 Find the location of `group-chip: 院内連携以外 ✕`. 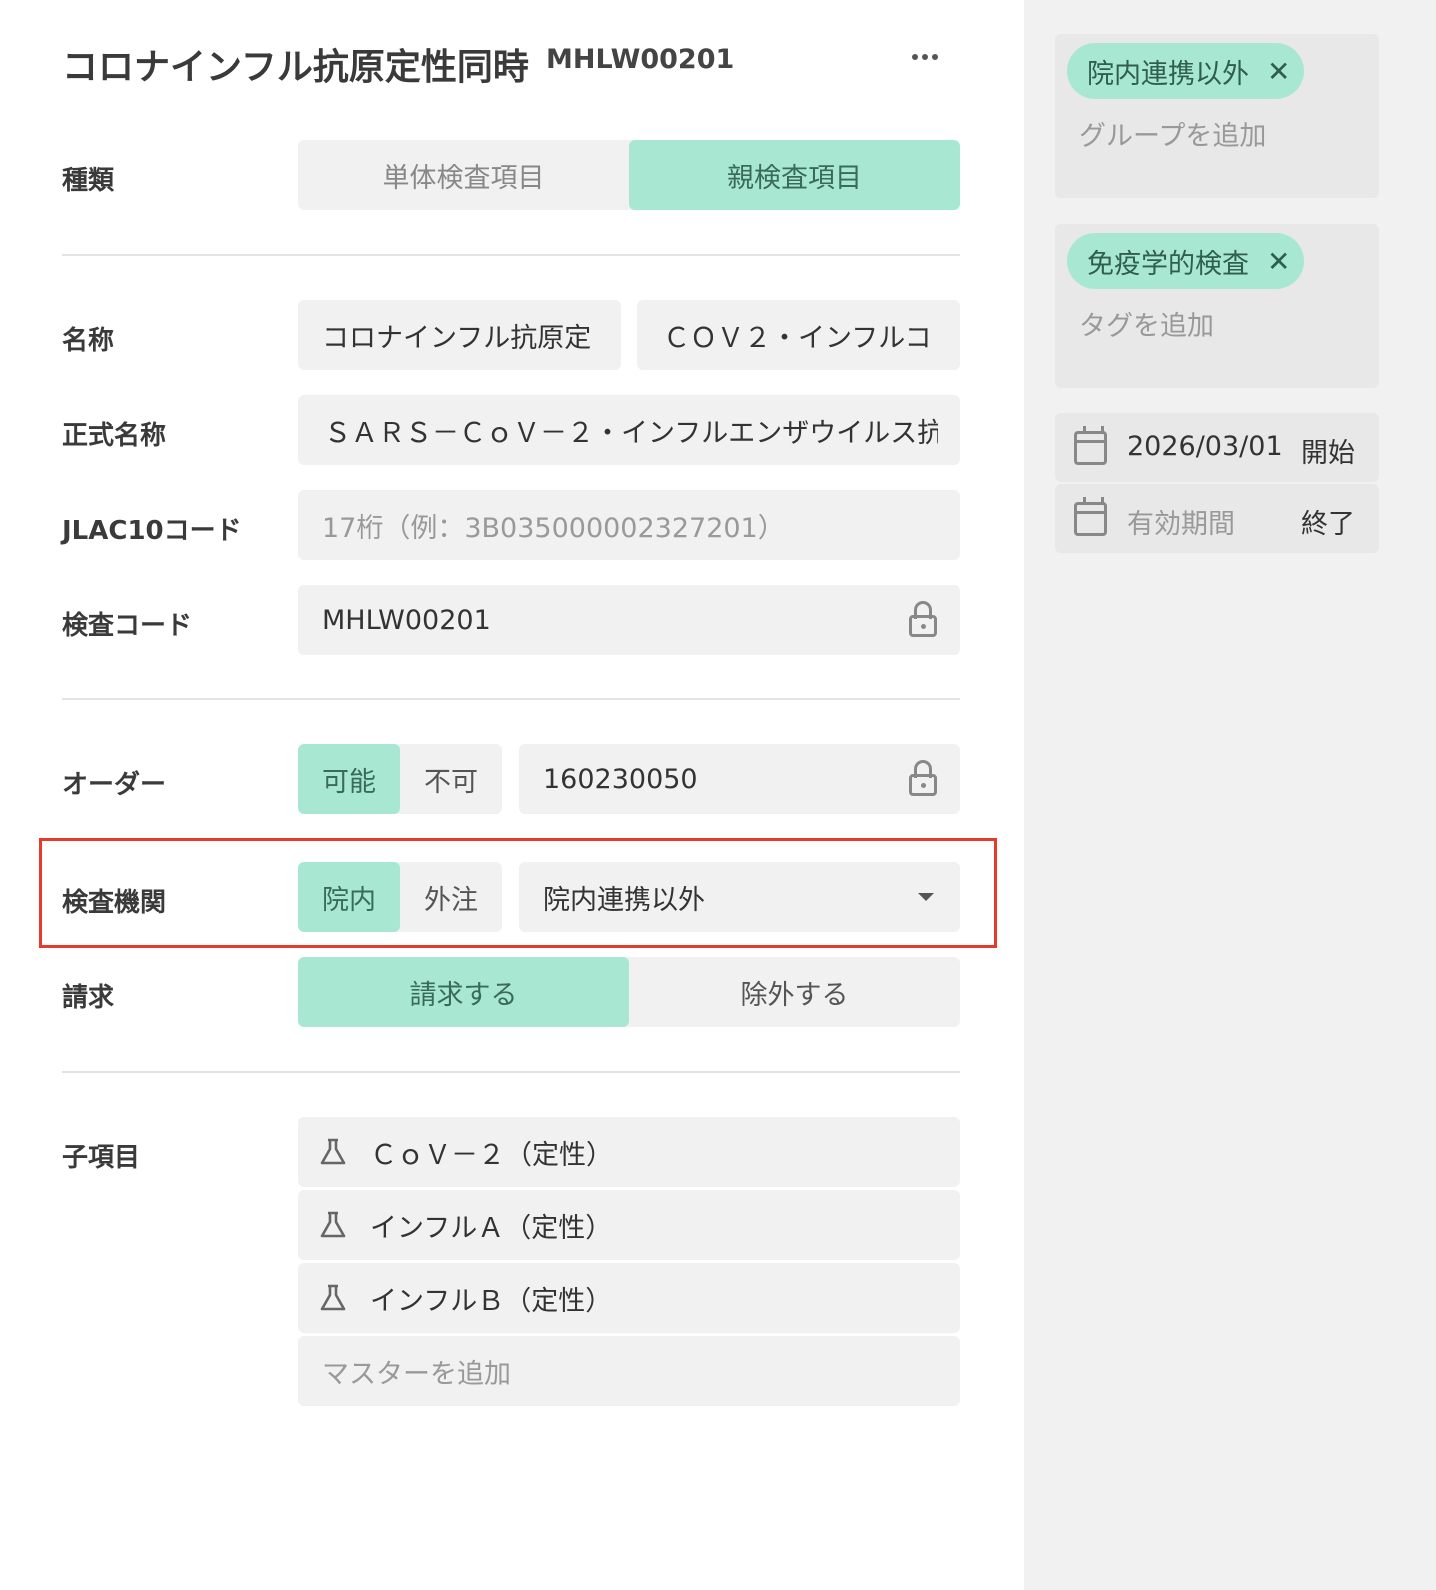

group-chip: 院内連携以外 ✕ is located at coordinates (1186, 71).